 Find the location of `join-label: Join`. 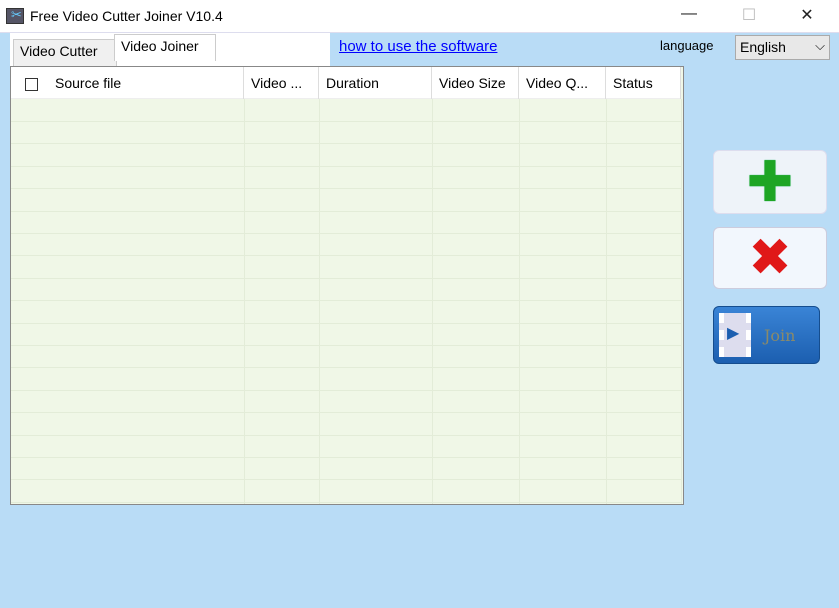

join-label: Join is located at coordinates (780, 335).